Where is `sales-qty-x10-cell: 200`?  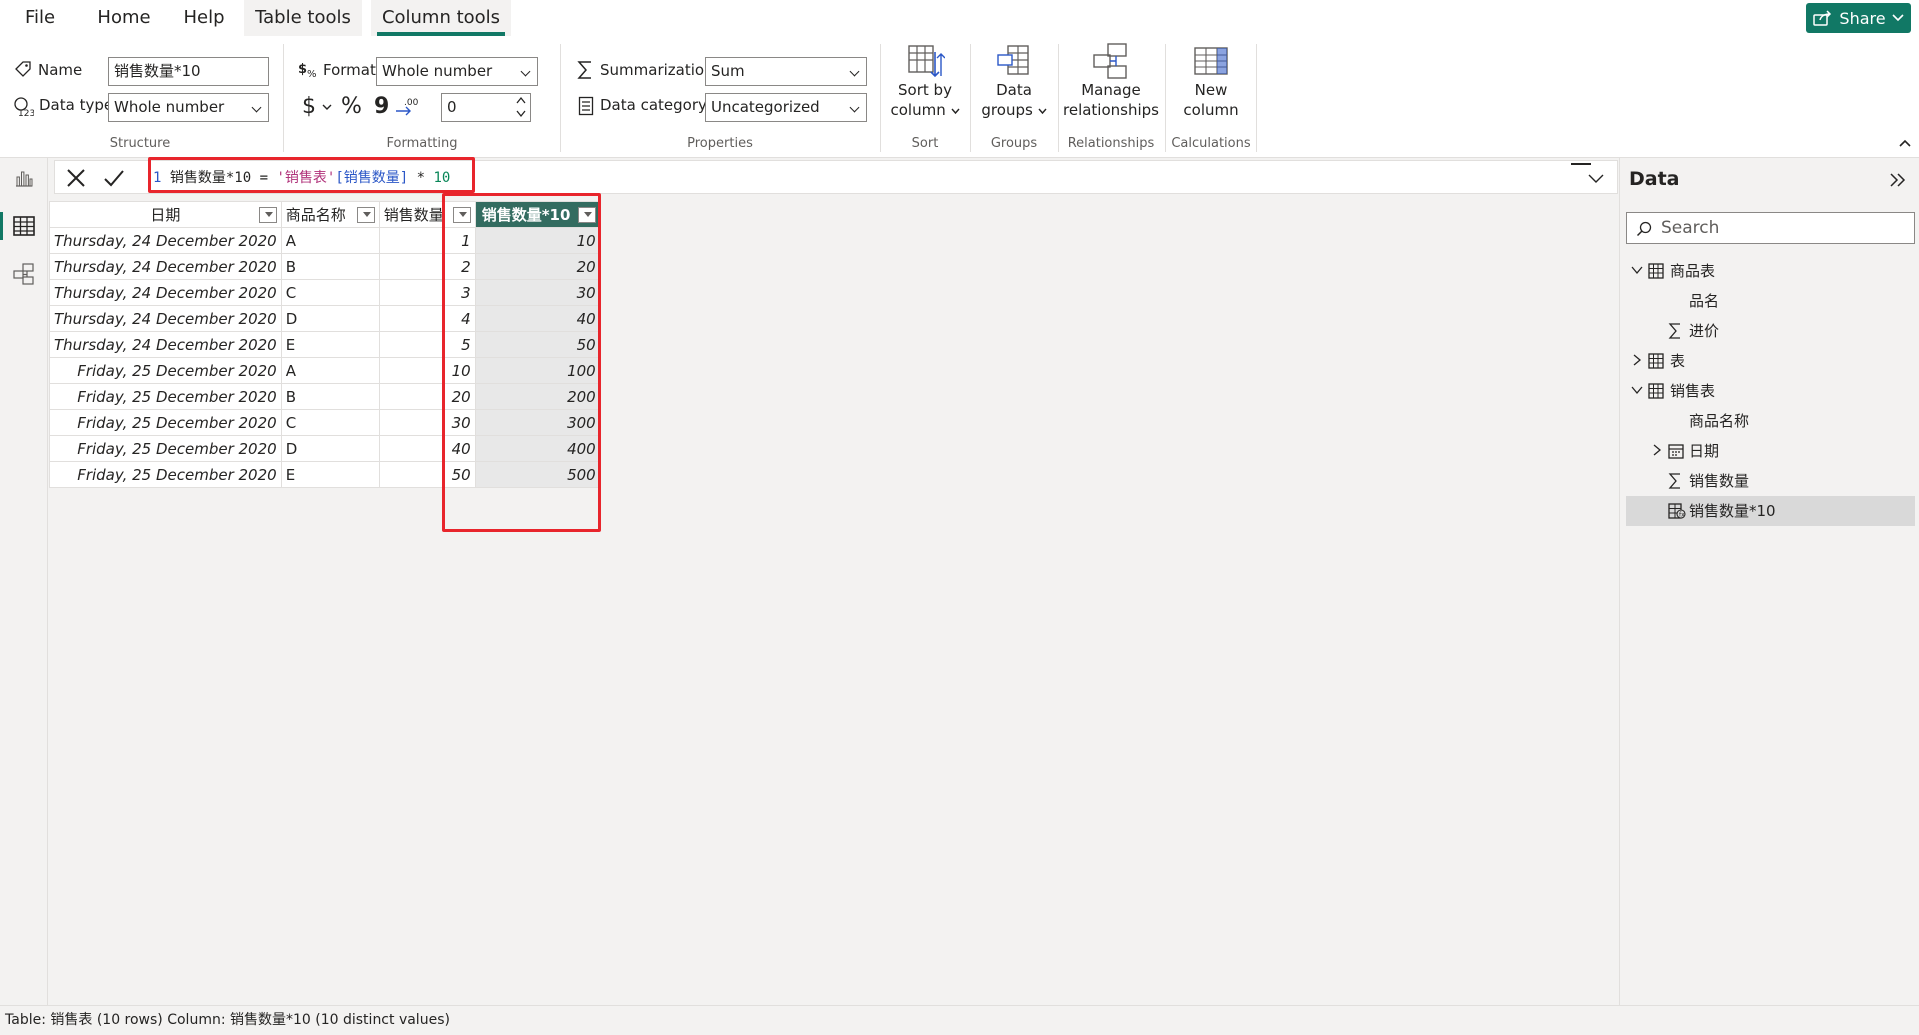
sales-qty-x10-cell: 200 is located at coordinates (537, 396).